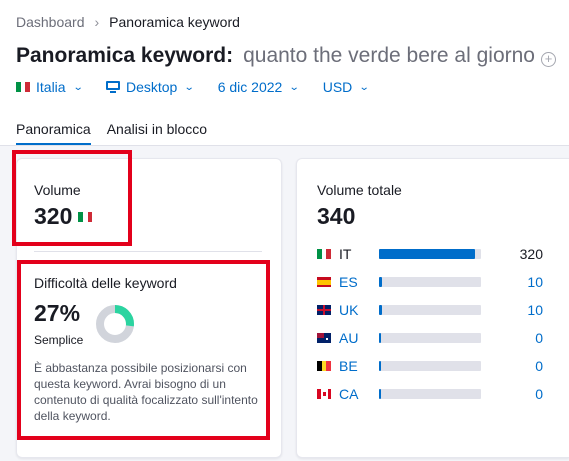 Image resolution: width=569 pixels, height=461 pixels. I want to click on country-row-uk: UK 10, so click(430, 310).